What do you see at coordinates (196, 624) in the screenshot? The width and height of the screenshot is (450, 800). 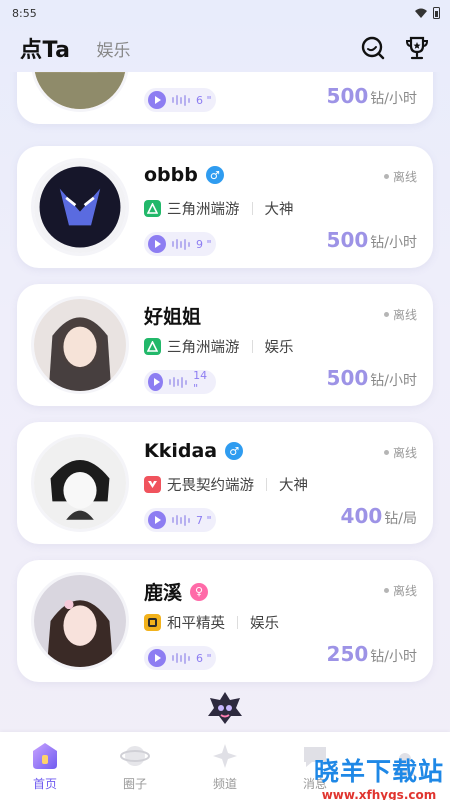 I see `game-name: 和平精英` at bounding box center [196, 624].